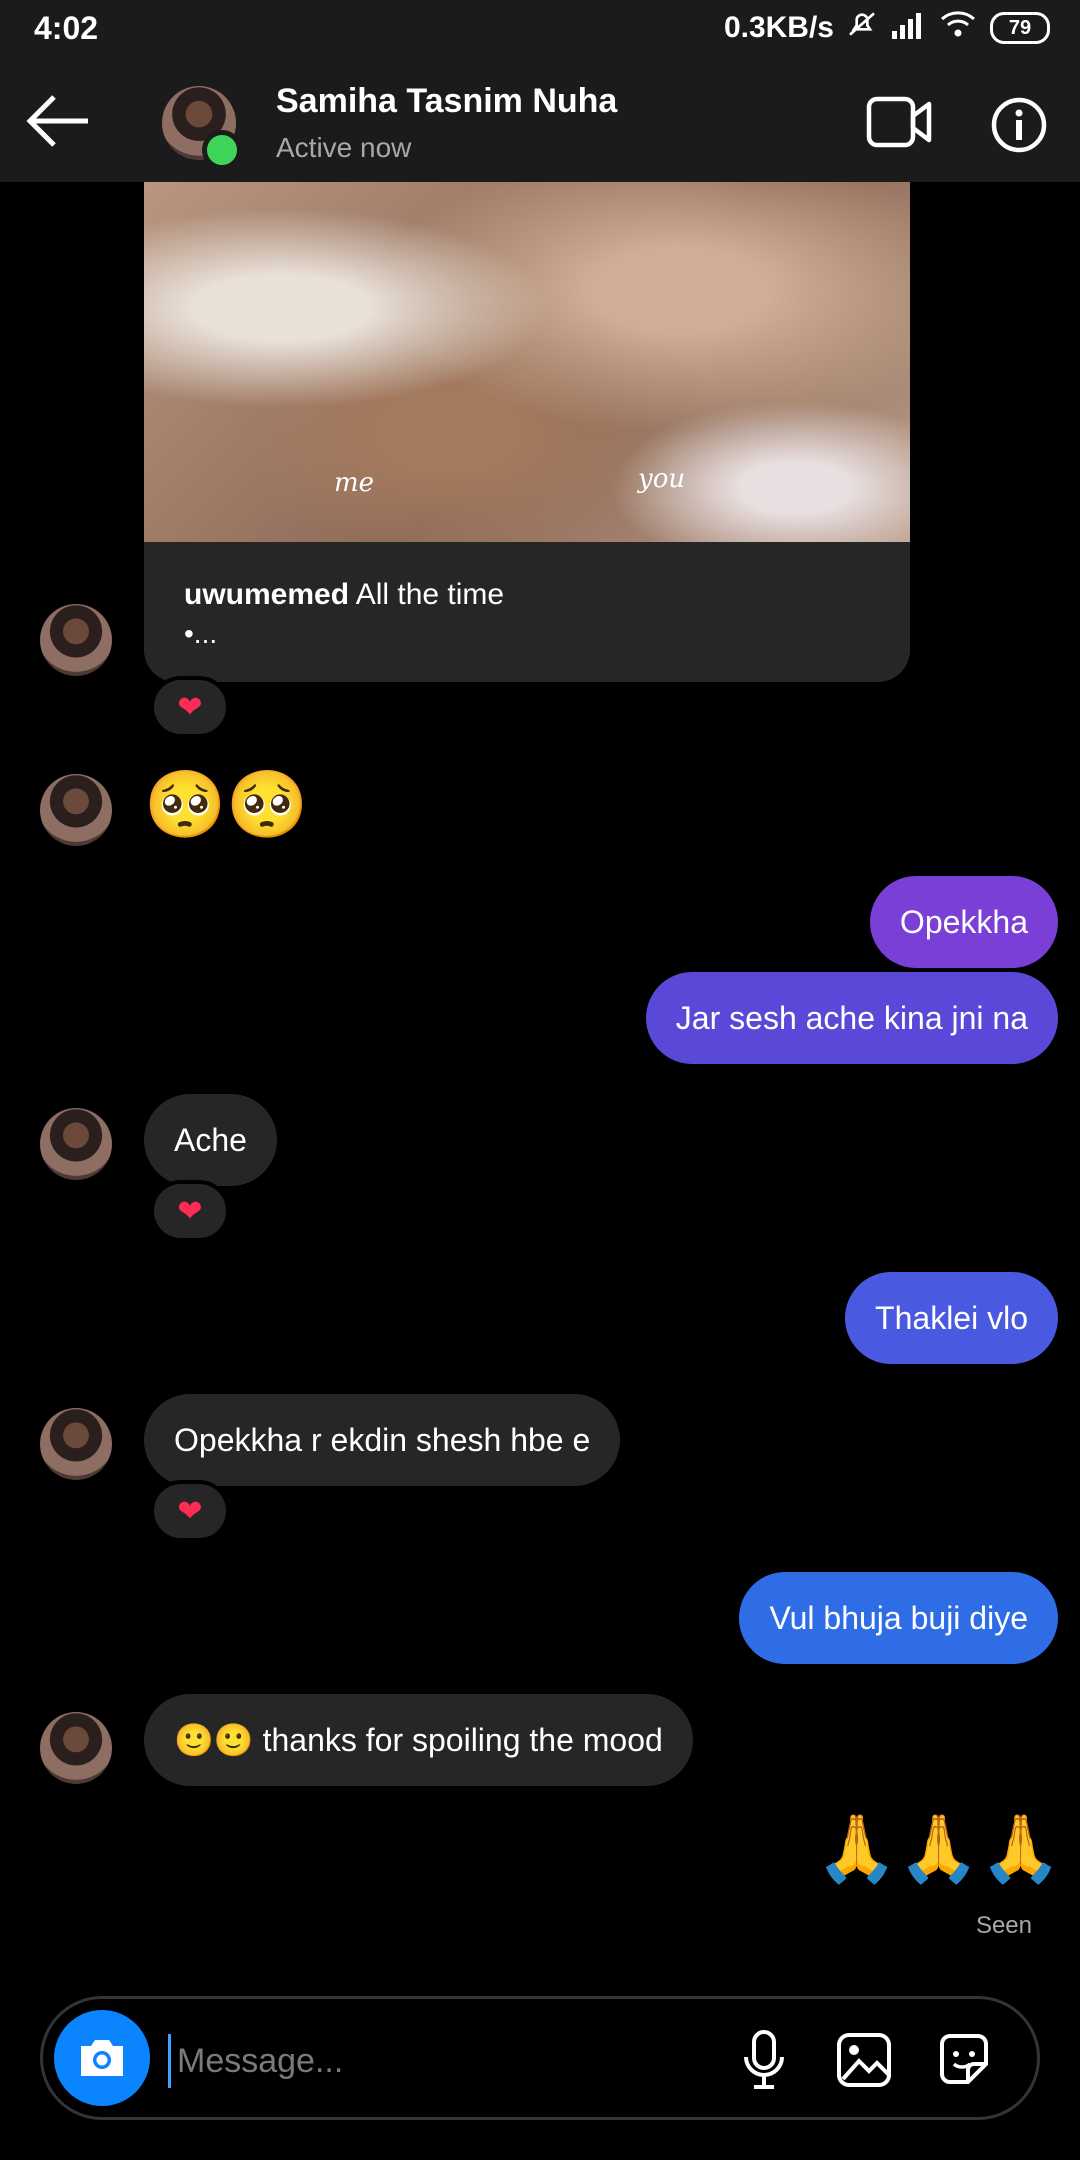 This screenshot has width=1080, height=2160. Describe the element at coordinates (938, 1849) in the screenshot. I see `message-emoji-outgoing: 🙏🙏🙏` at that location.